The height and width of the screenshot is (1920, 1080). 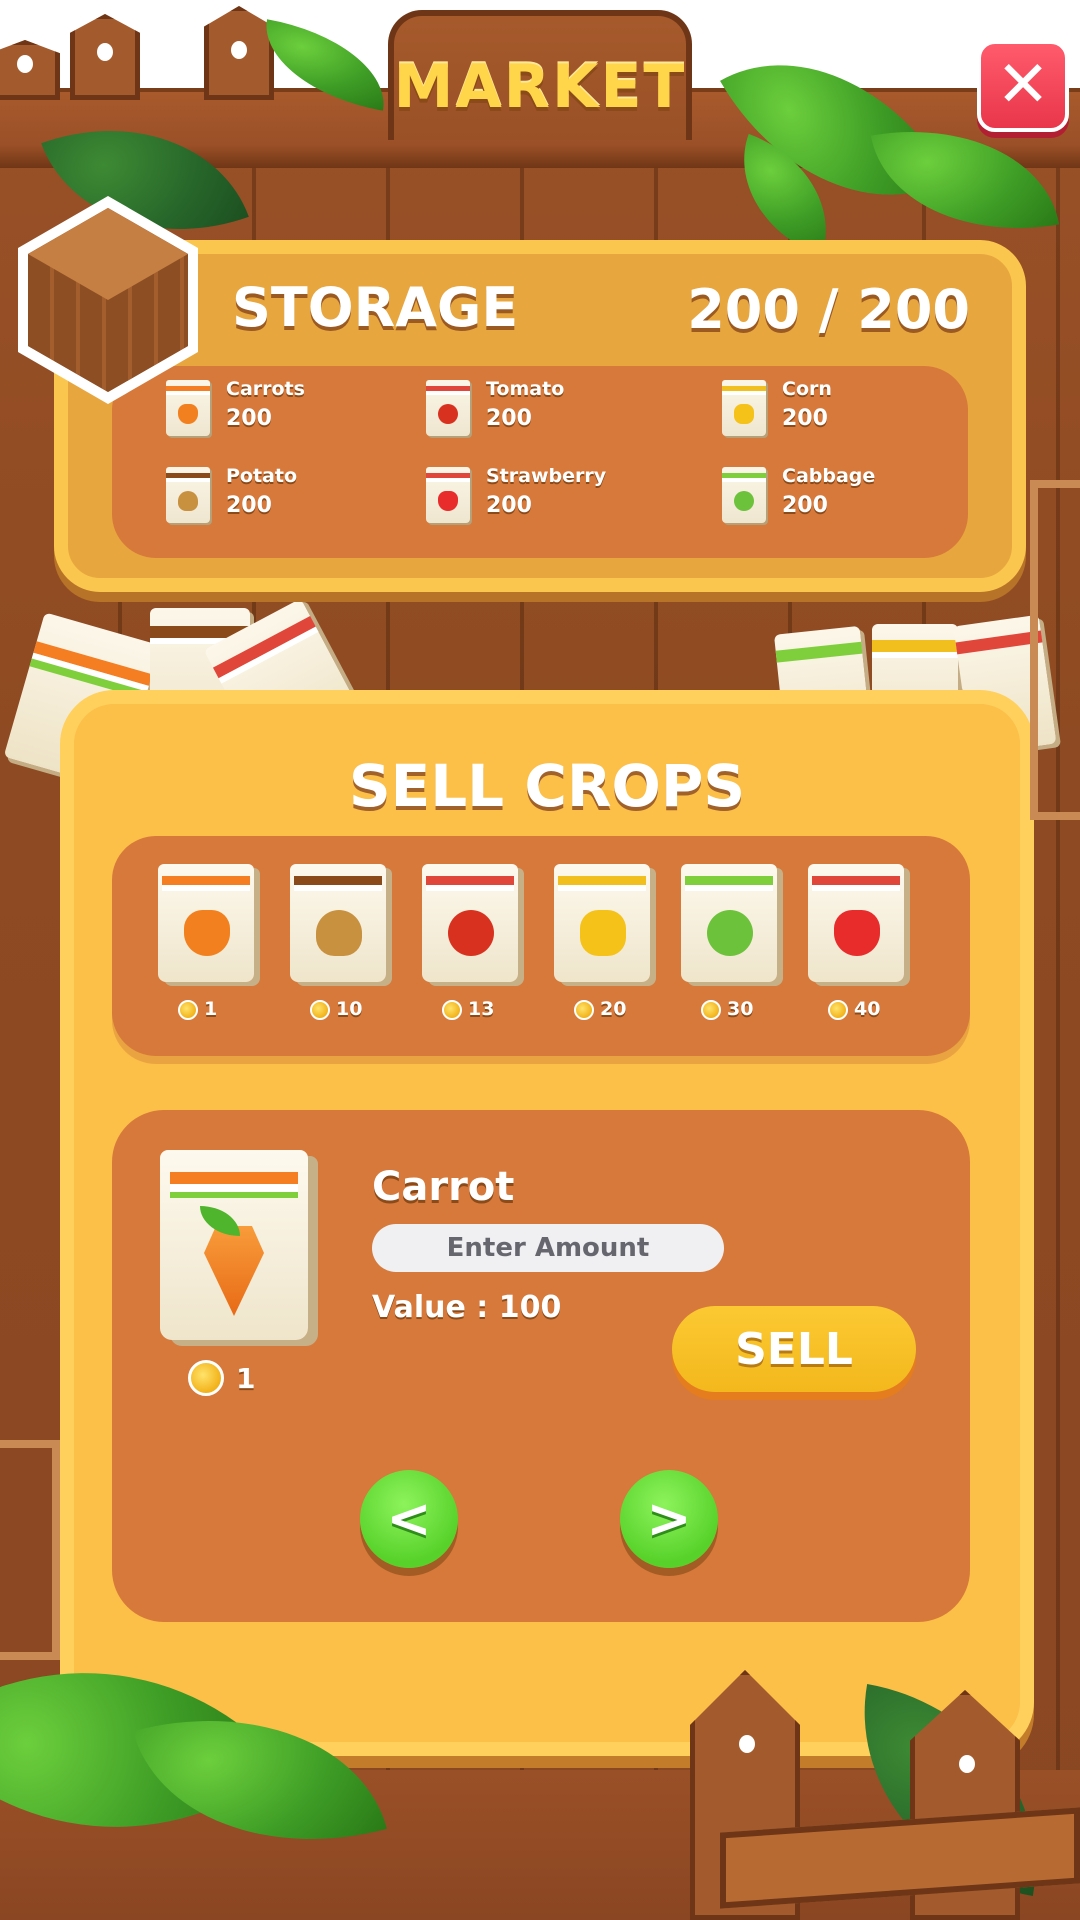 I want to click on amount-input, so click(x=548, y=1248).